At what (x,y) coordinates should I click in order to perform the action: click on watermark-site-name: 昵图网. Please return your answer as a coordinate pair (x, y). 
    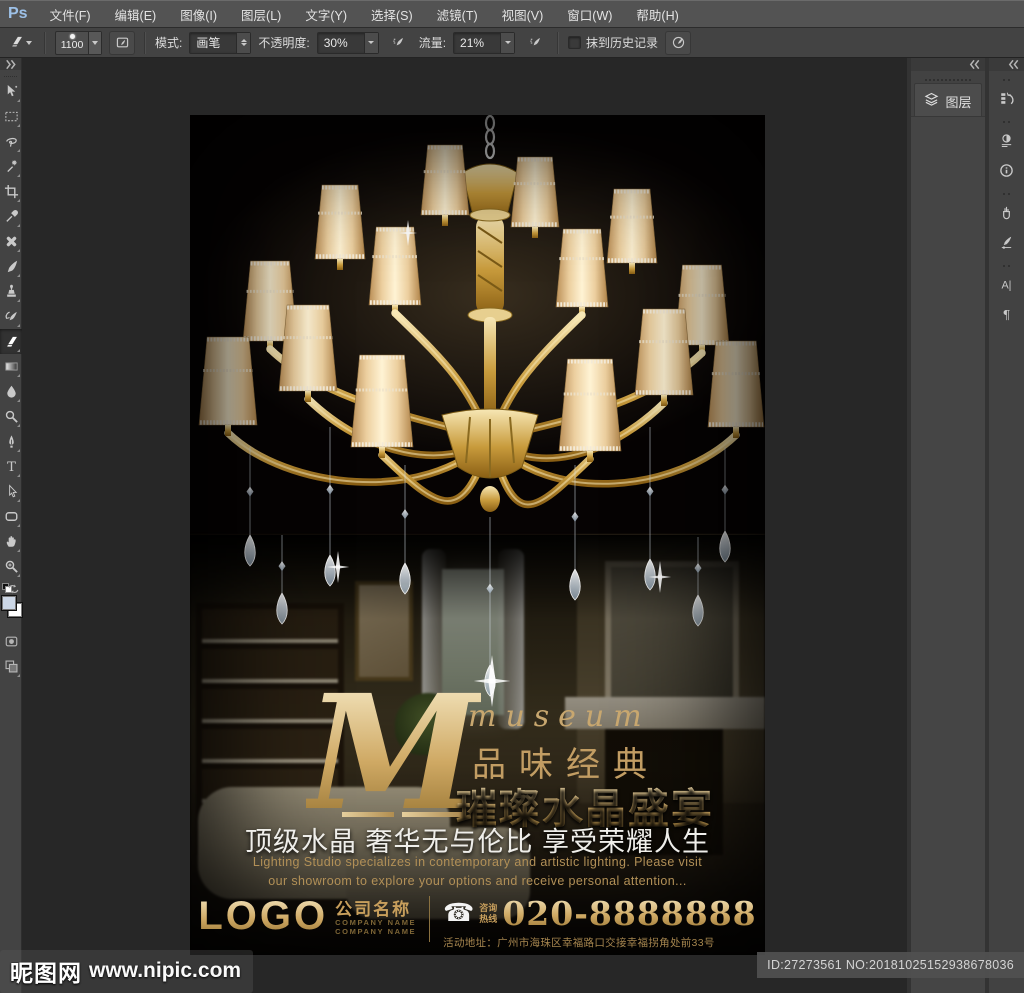
    Looking at the image, I should click on (46, 973).